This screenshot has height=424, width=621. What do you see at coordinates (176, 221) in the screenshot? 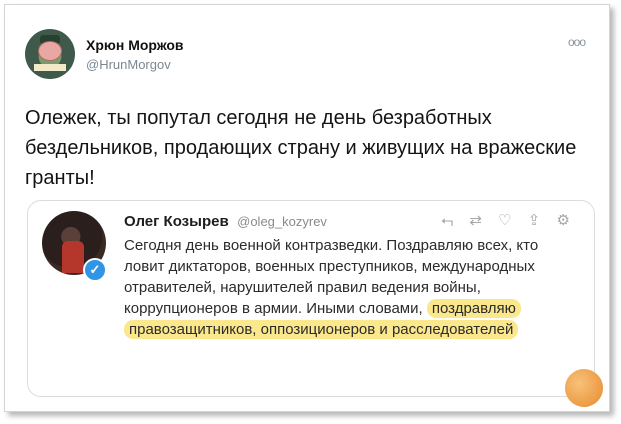
I see `quoted-author-name: Олег Козырев` at bounding box center [176, 221].